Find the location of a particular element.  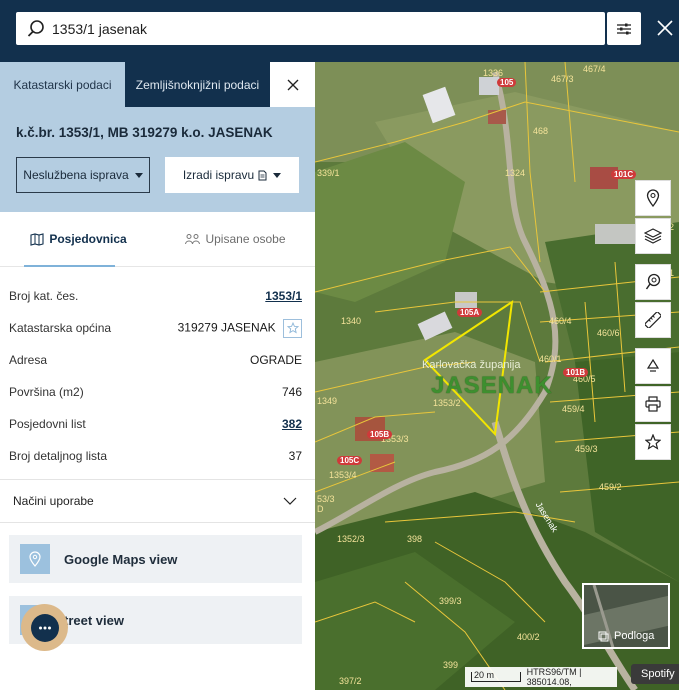

print-button is located at coordinates (653, 404).